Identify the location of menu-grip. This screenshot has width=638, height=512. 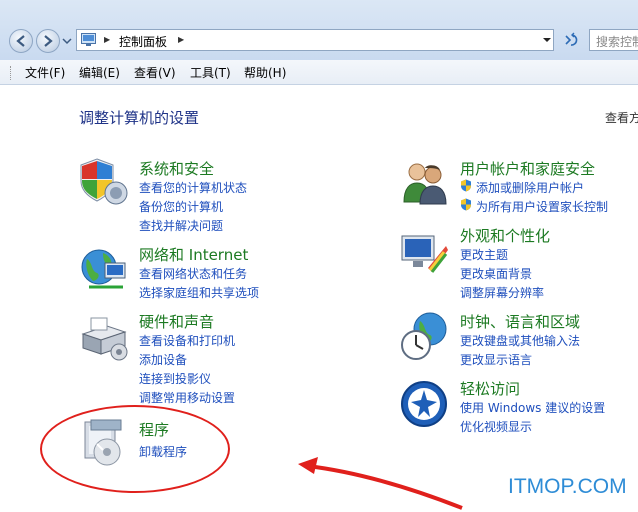
(12, 73).